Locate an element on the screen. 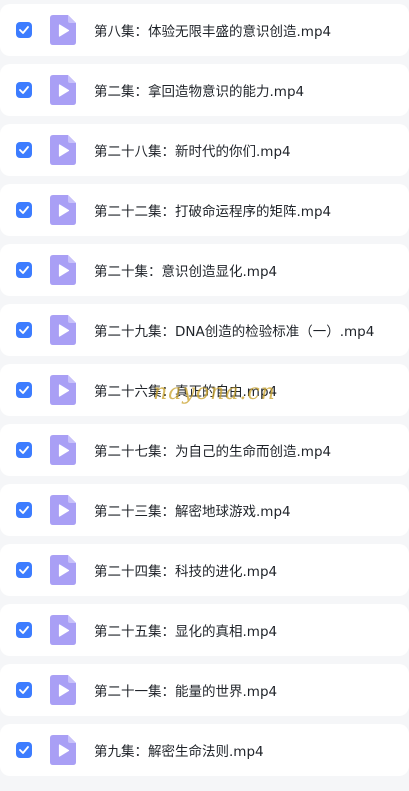  file-row: 第八集：体验无限丰盛的意识创造.mp4 is located at coordinates (204, 30).